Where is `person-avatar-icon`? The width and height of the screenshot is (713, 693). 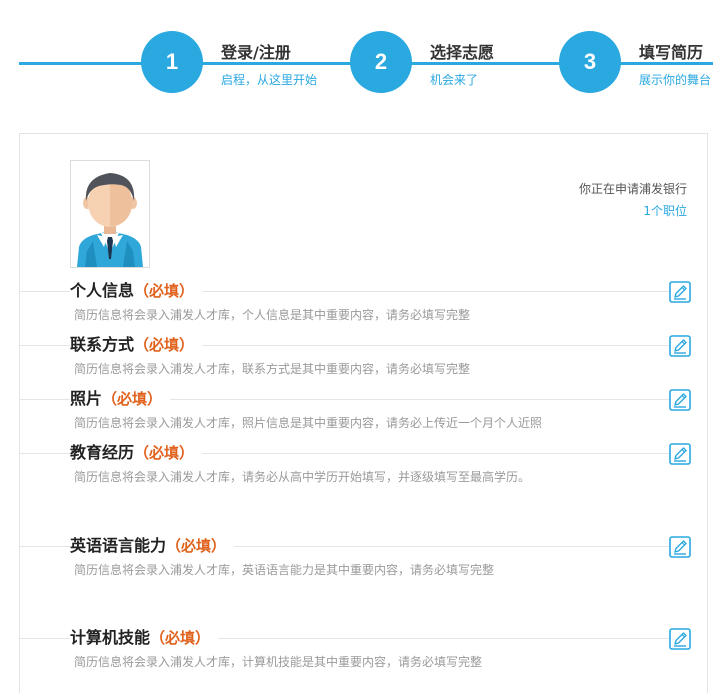
person-avatar-icon is located at coordinates (110, 220).